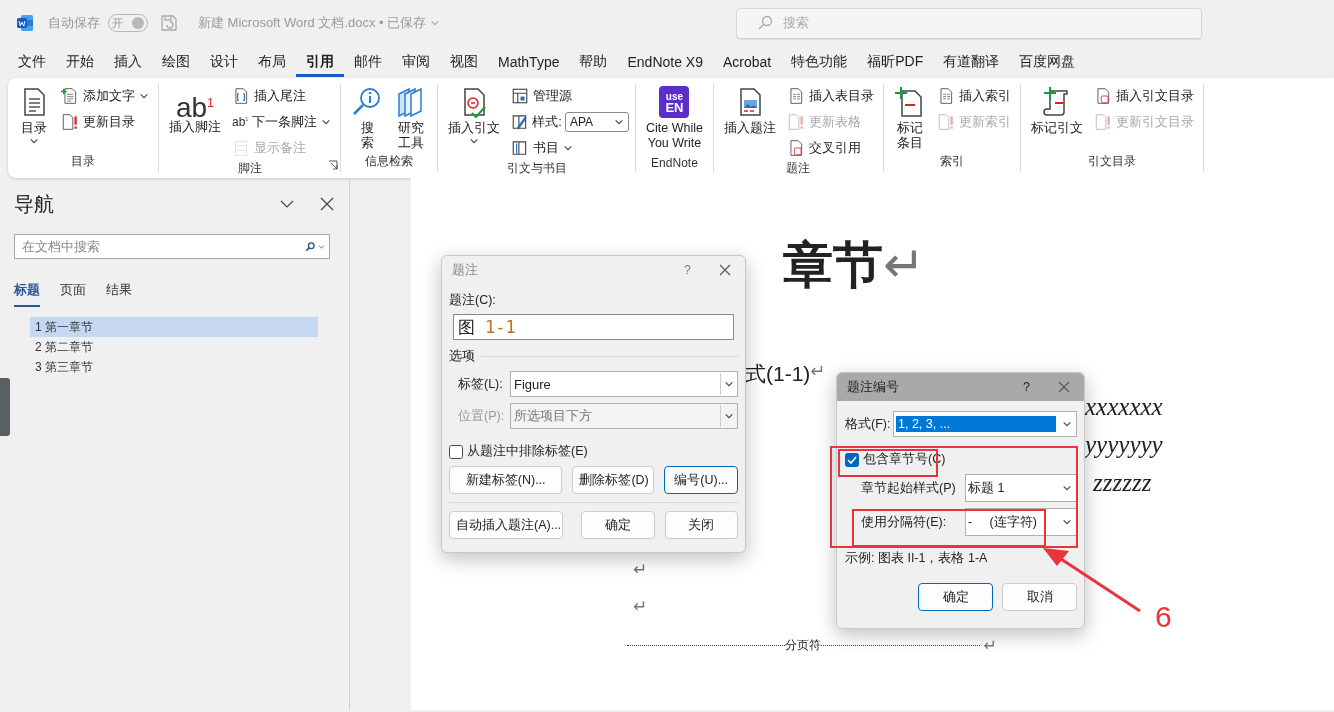 This screenshot has width=1334, height=712. What do you see at coordinates (368, 62) in the screenshot?
I see `ribbon-tab: 邮件` at bounding box center [368, 62].